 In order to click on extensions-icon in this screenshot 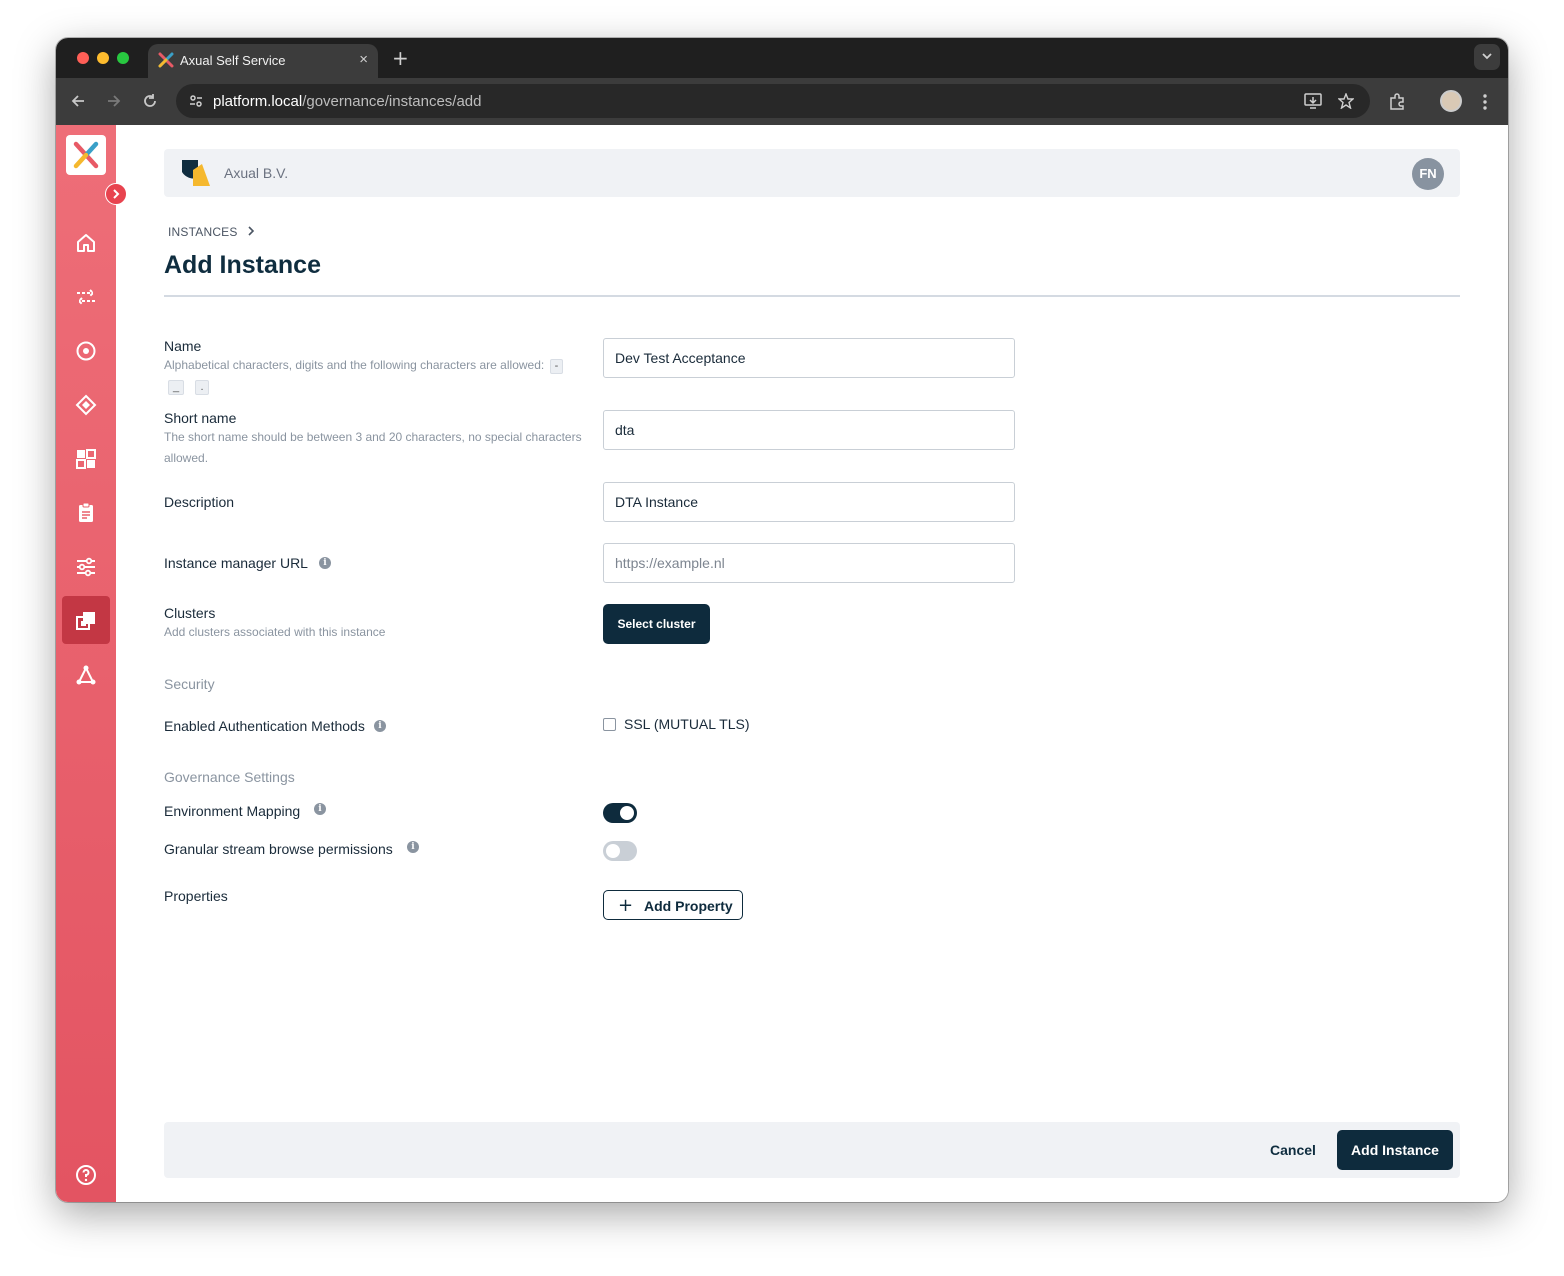, I will do `click(1397, 102)`.